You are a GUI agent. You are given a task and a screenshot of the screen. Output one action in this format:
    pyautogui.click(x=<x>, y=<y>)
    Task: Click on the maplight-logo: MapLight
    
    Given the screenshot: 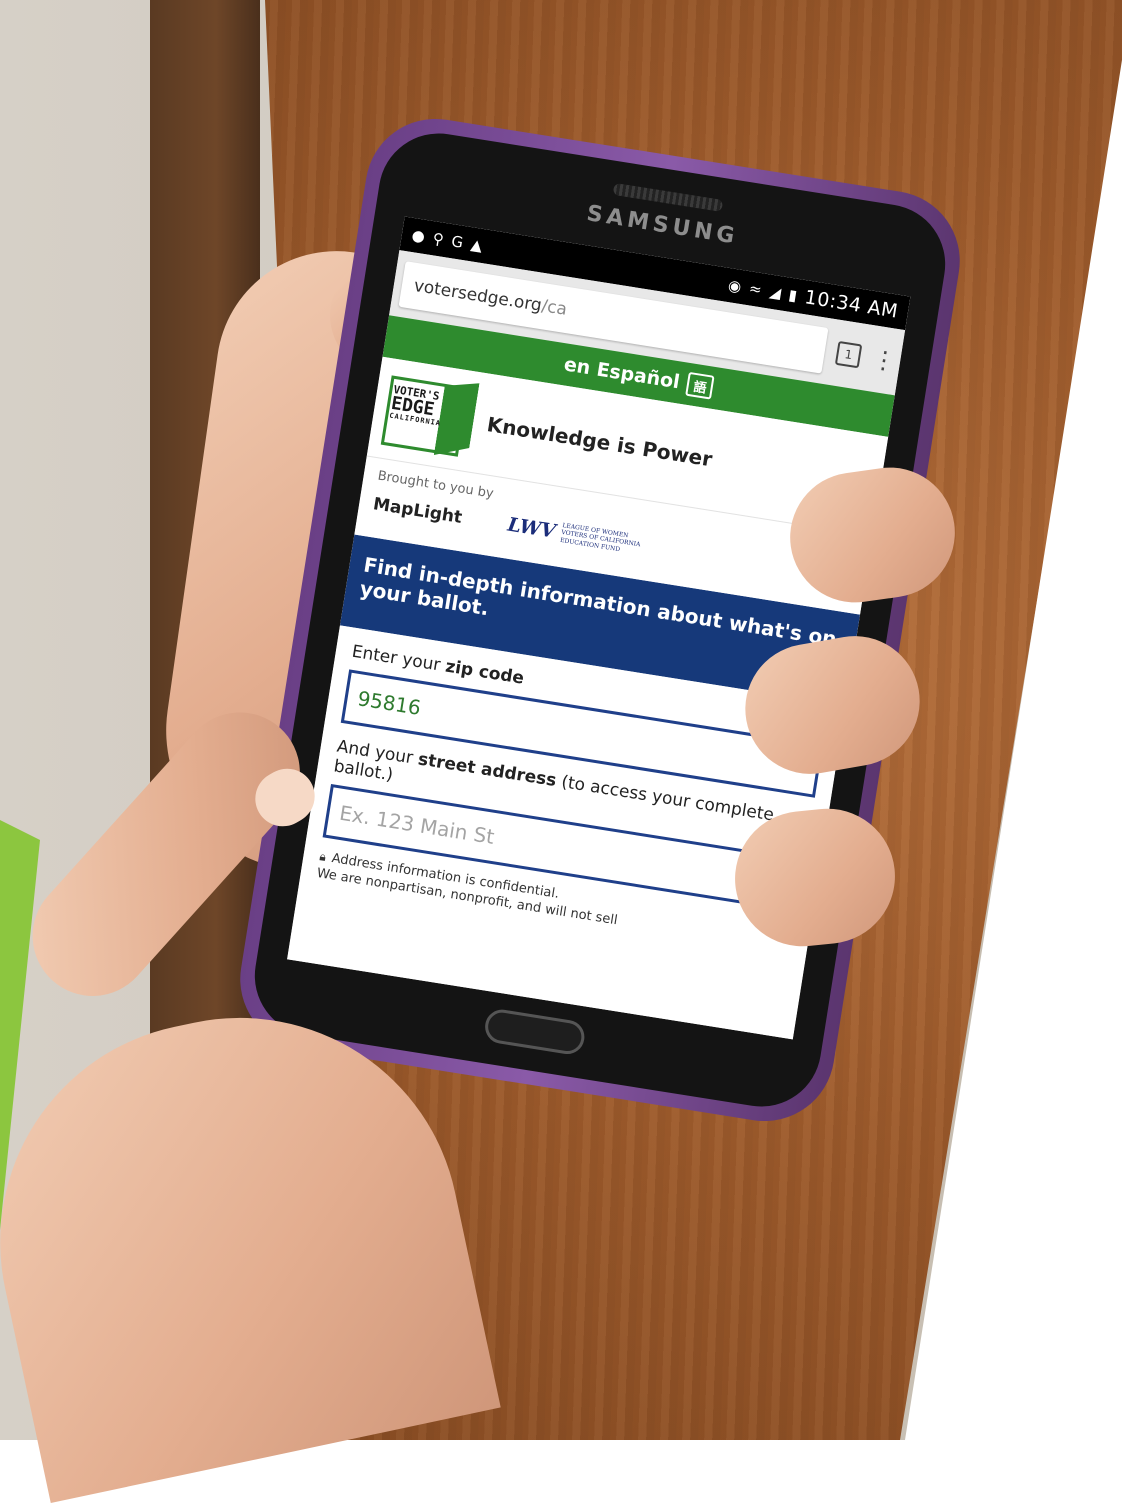 What is the action you would take?
    pyautogui.click(x=418, y=511)
    